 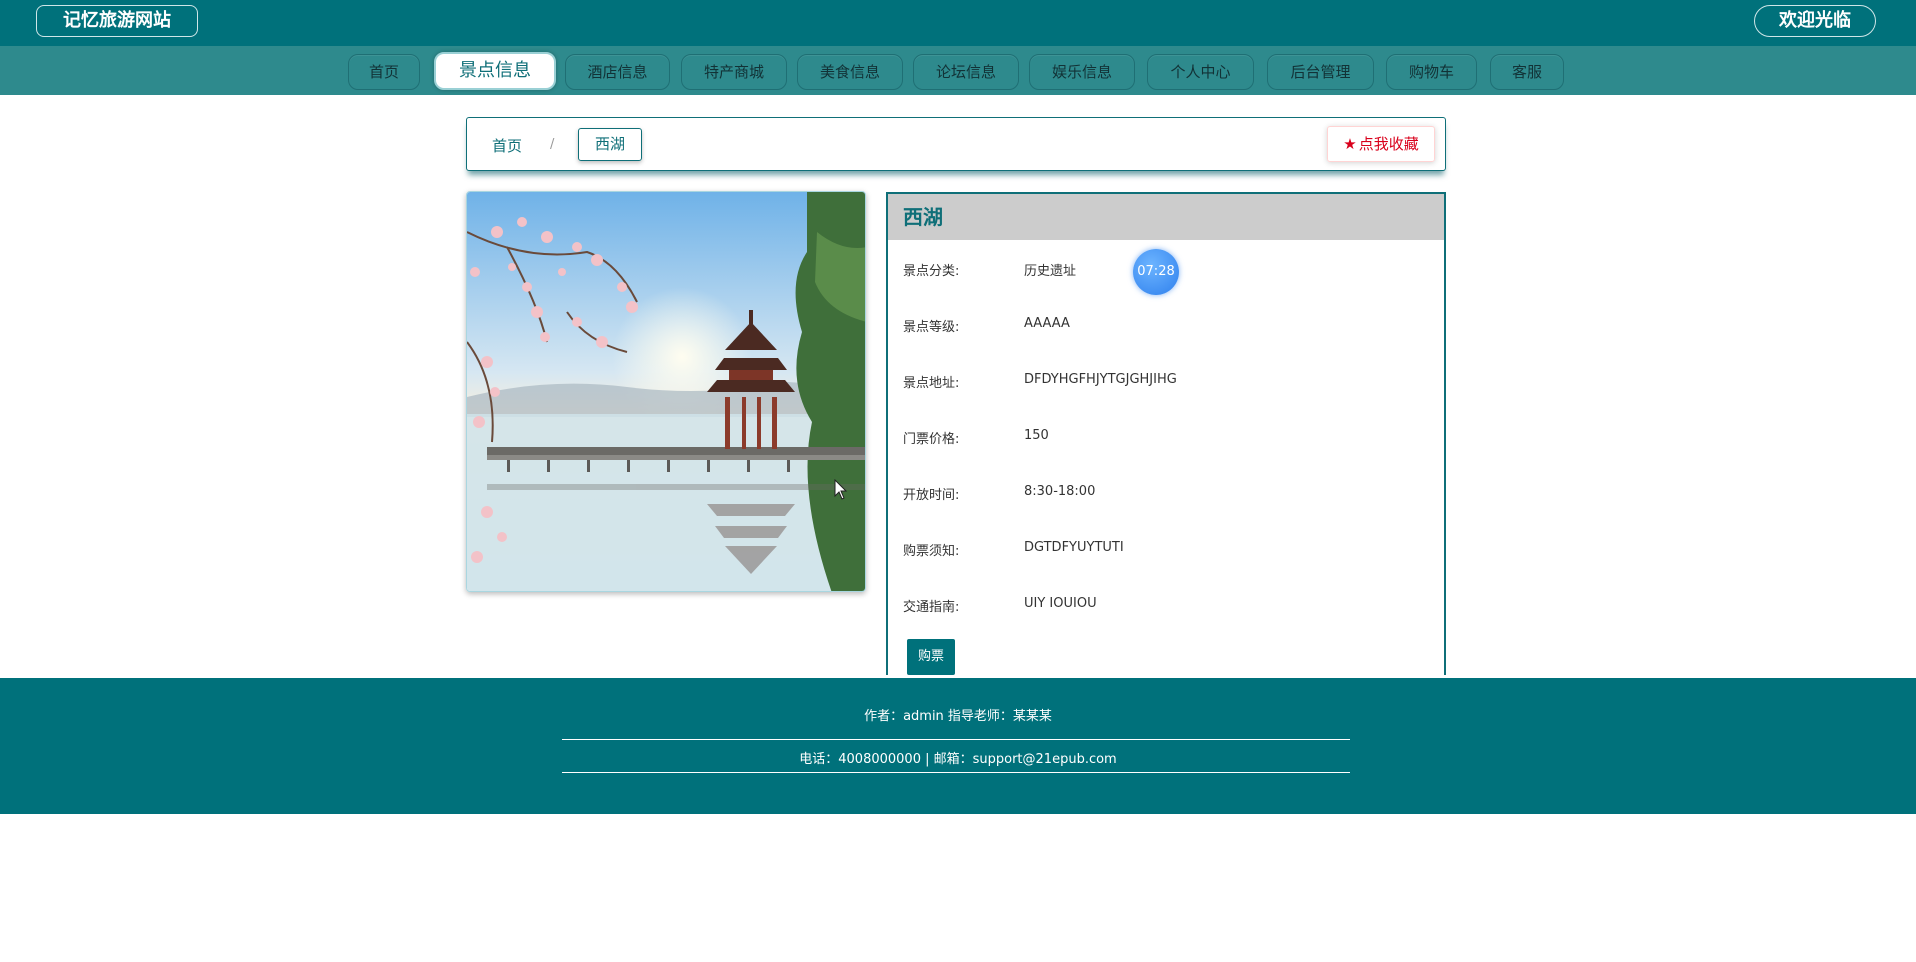 What do you see at coordinates (1431, 72) in the screenshot?
I see `nav-item-cart: 购物车` at bounding box center [1431, 72].